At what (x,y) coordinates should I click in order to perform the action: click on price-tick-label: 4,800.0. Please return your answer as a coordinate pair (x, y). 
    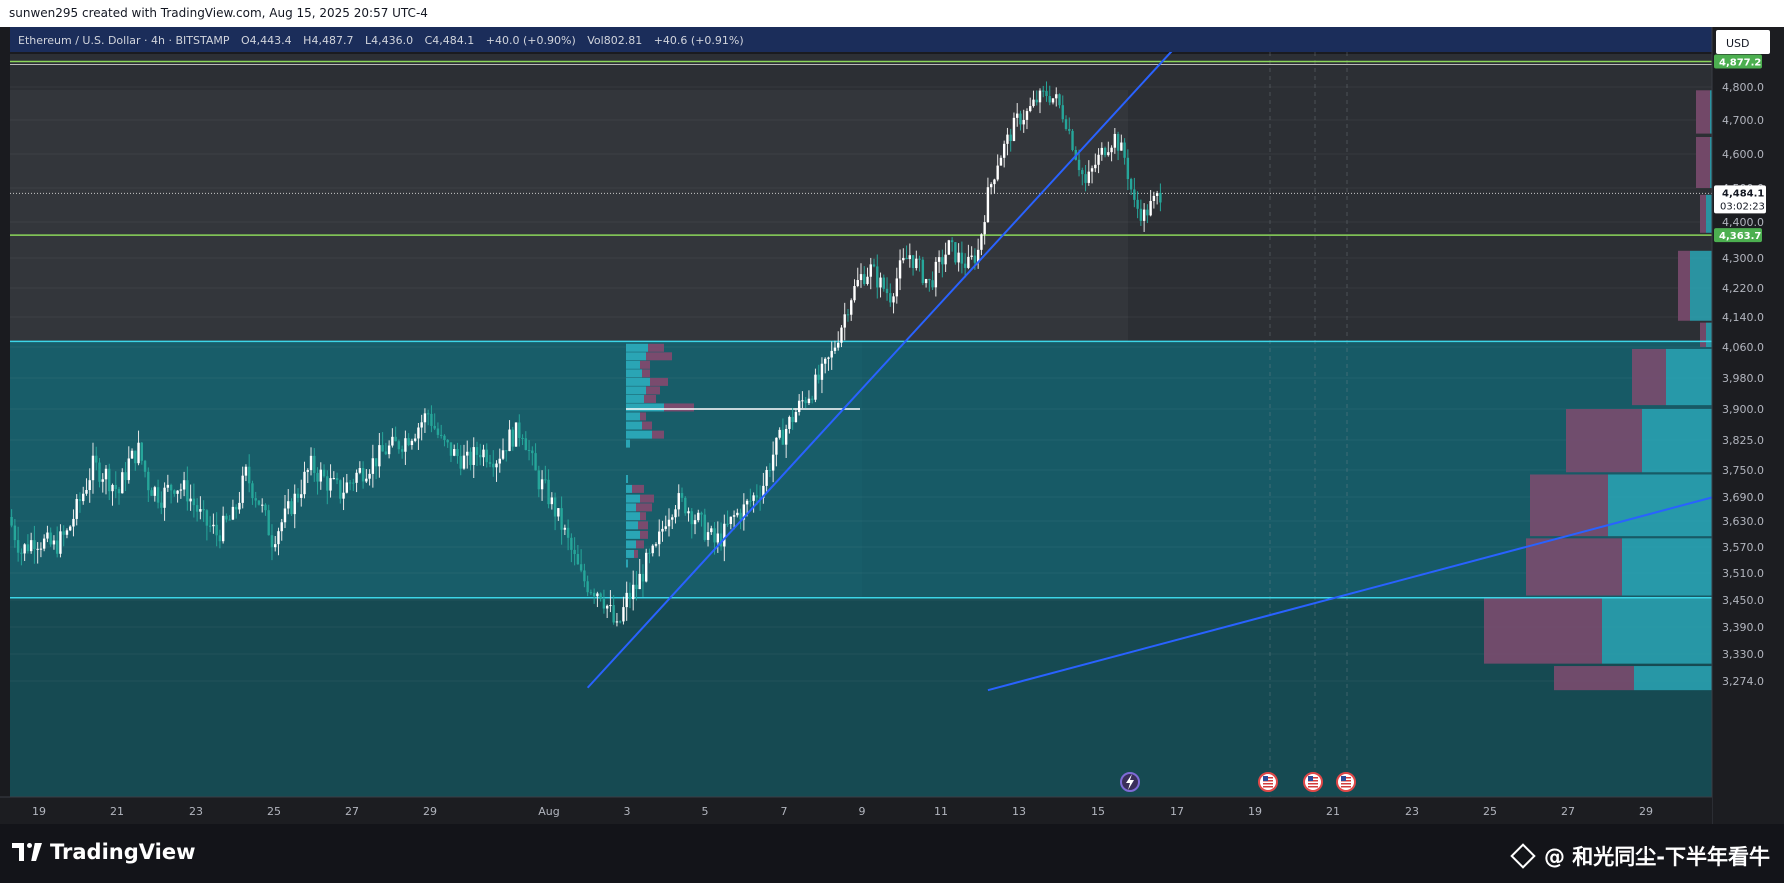
    Looking at the image, I should click on (1743, 87).